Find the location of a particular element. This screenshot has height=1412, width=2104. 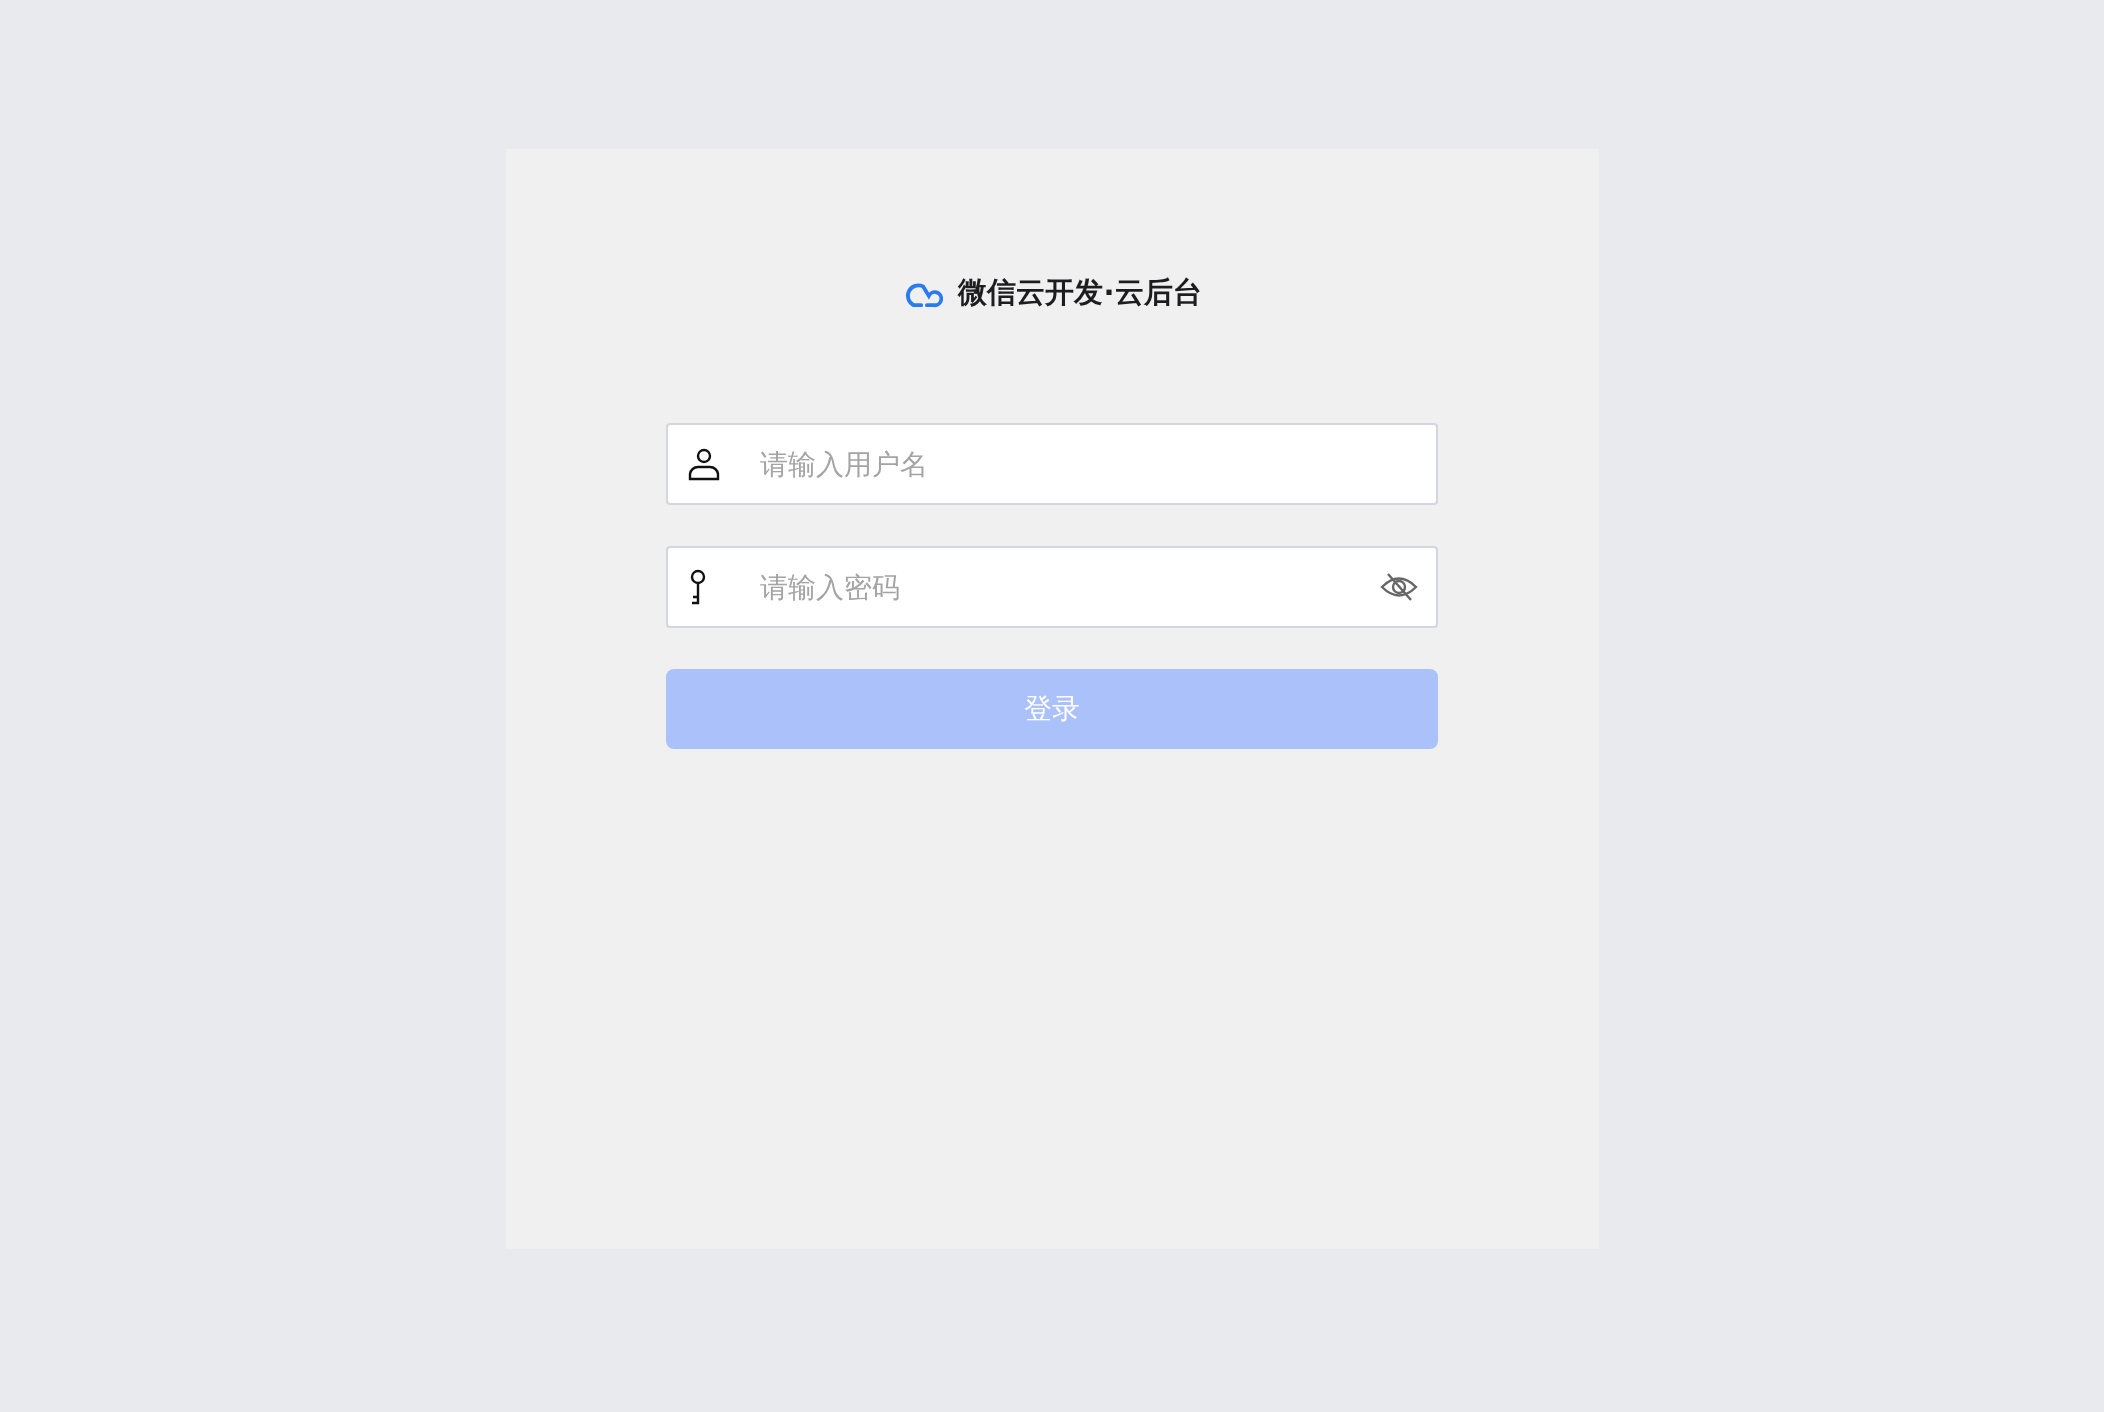

app-title: 微信云开发·云后台 is located at coordinates (1080, 292).